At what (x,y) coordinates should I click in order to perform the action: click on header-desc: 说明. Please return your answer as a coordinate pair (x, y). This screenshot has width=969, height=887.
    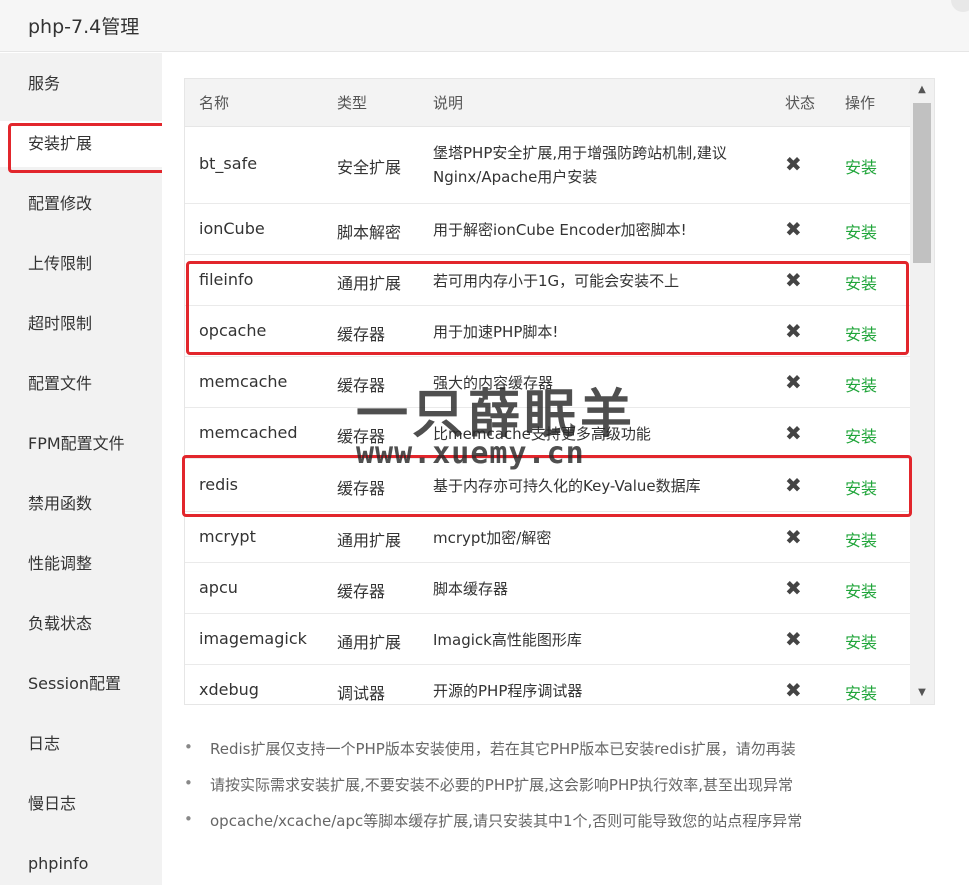
    Looking at the image, I should click on (448, 103).